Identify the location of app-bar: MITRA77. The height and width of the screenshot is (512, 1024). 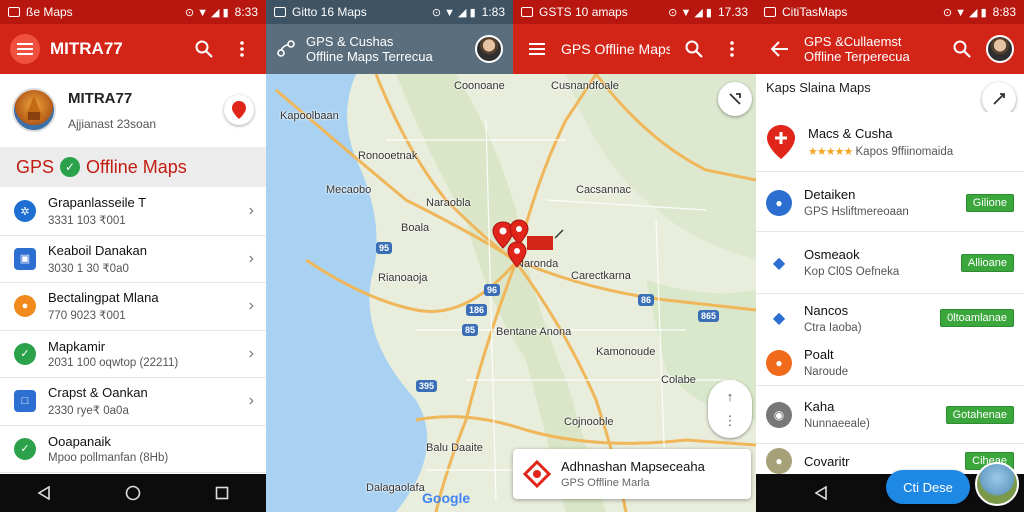
(133, 49).